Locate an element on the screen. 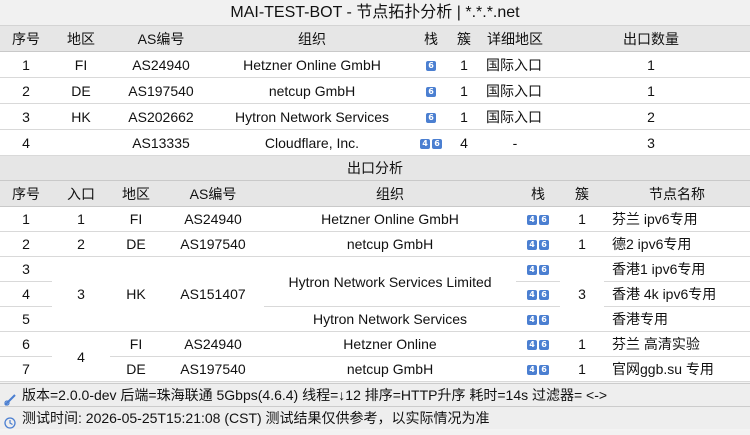  cell-index: 1 is located at coordinates (26, 64).